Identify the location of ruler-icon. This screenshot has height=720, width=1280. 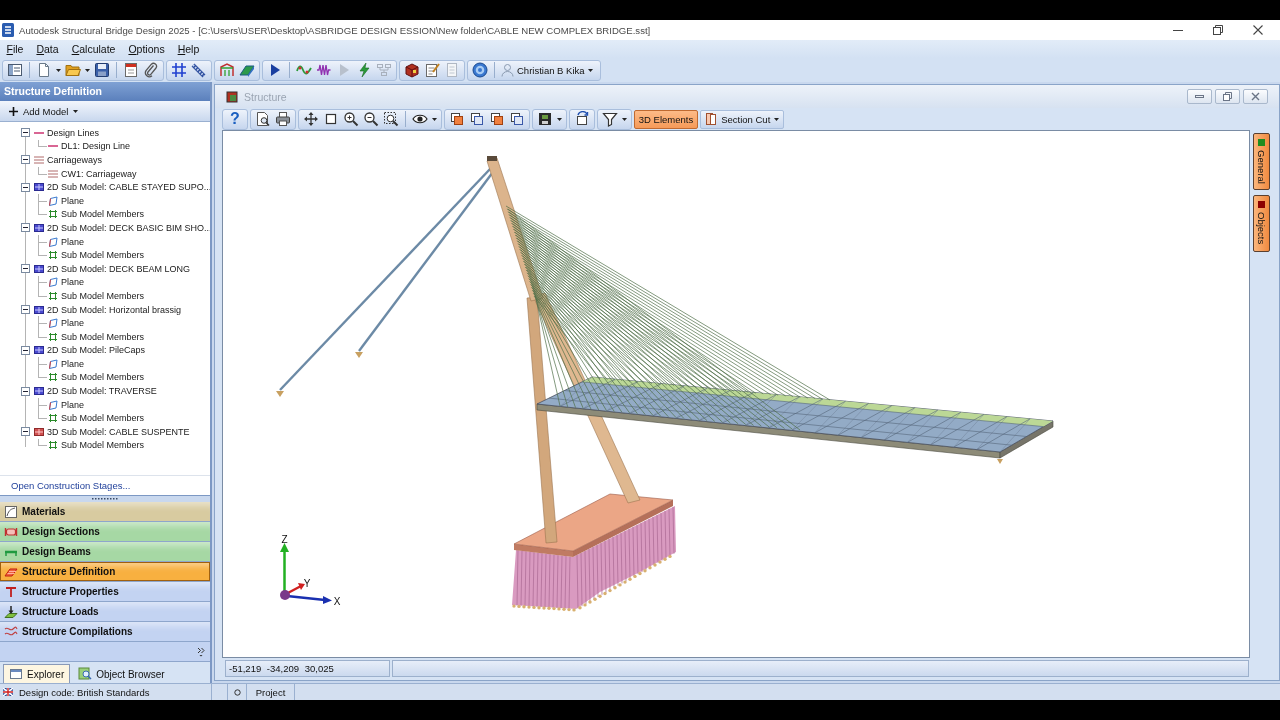
(199, 70).